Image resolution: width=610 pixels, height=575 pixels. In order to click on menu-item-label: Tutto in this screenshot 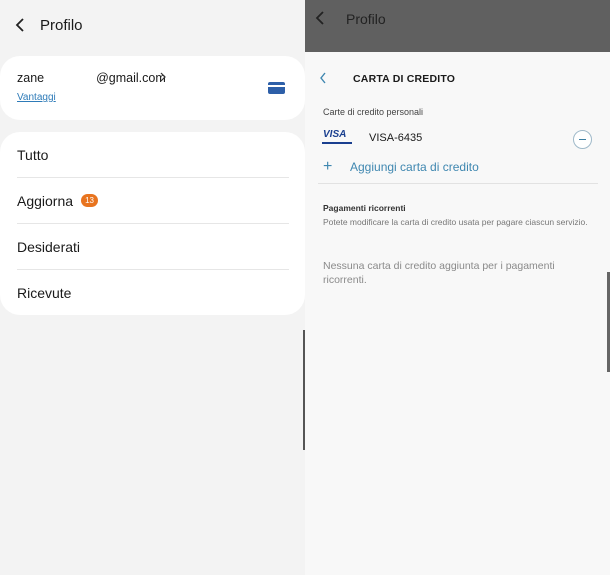, I will do `click(33, 154)`.